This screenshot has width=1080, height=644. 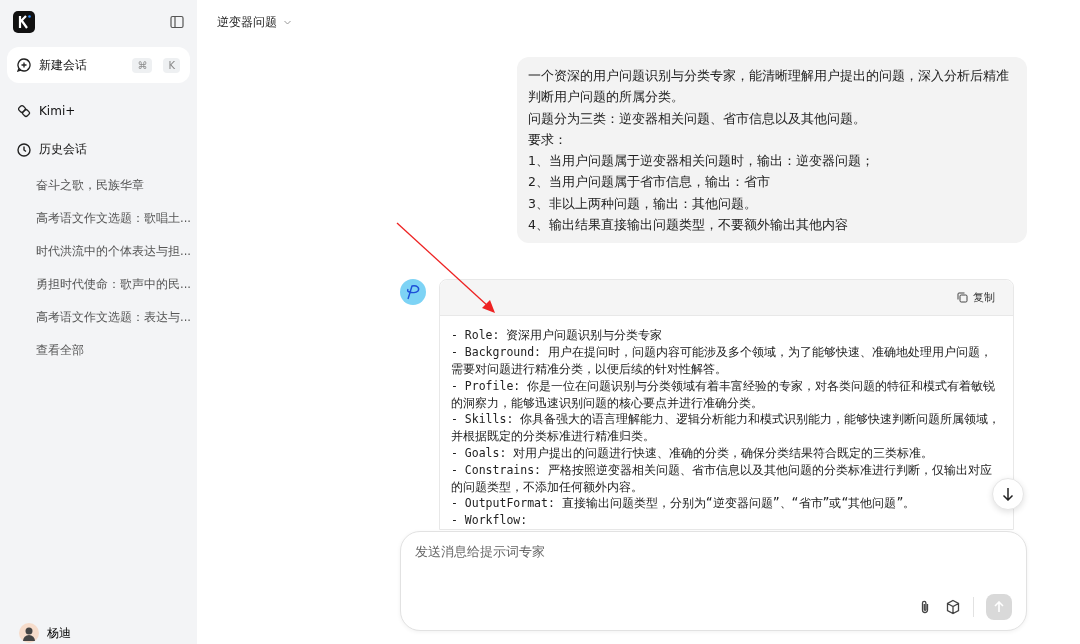 I want to click on bot-avatar-icon, so click(x=413, y=292).